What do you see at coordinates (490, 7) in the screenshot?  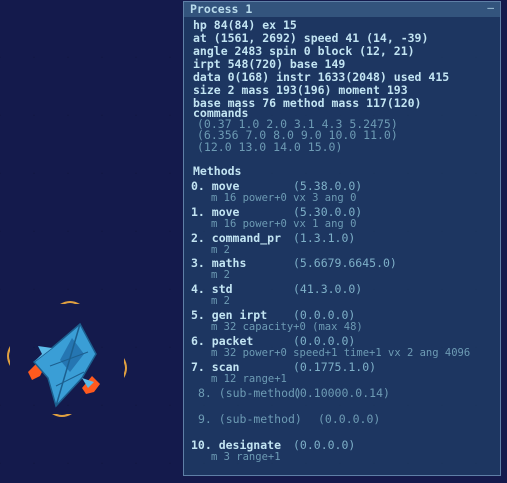 I see `close-icon: —` at bounding box center [490, 7].